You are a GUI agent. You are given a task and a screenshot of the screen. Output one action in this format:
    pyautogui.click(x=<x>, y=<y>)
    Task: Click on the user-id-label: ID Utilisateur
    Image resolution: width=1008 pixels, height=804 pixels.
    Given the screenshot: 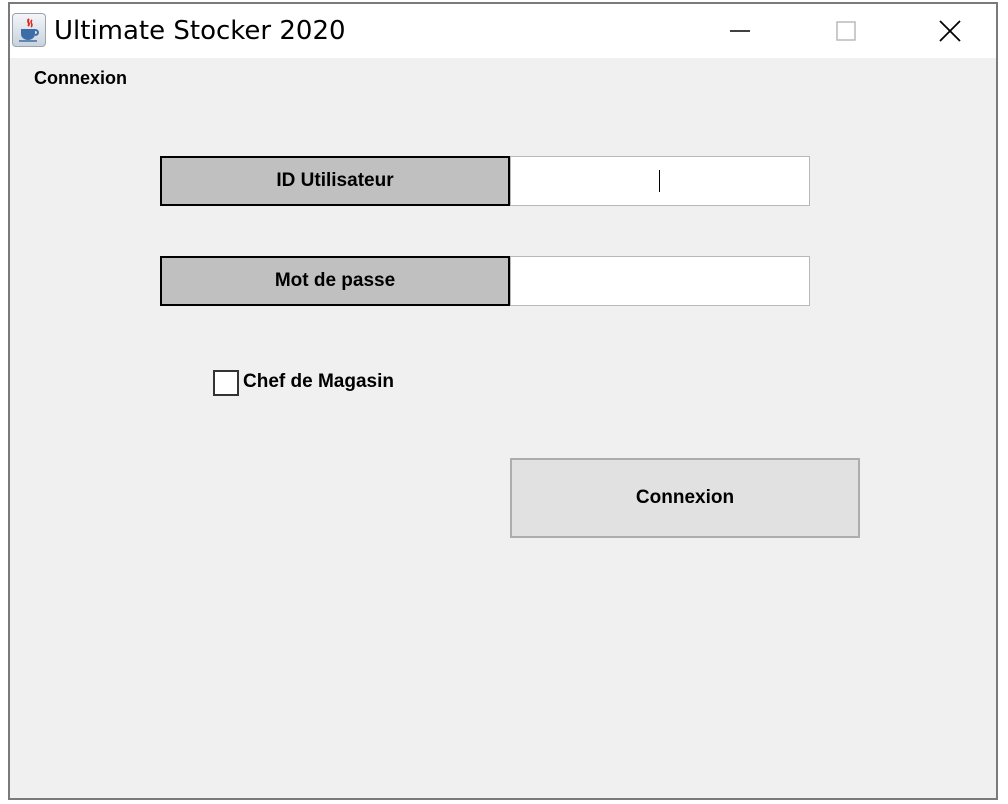 What is the action you would take?
    pyautogui.click(x=335, y=181)
    